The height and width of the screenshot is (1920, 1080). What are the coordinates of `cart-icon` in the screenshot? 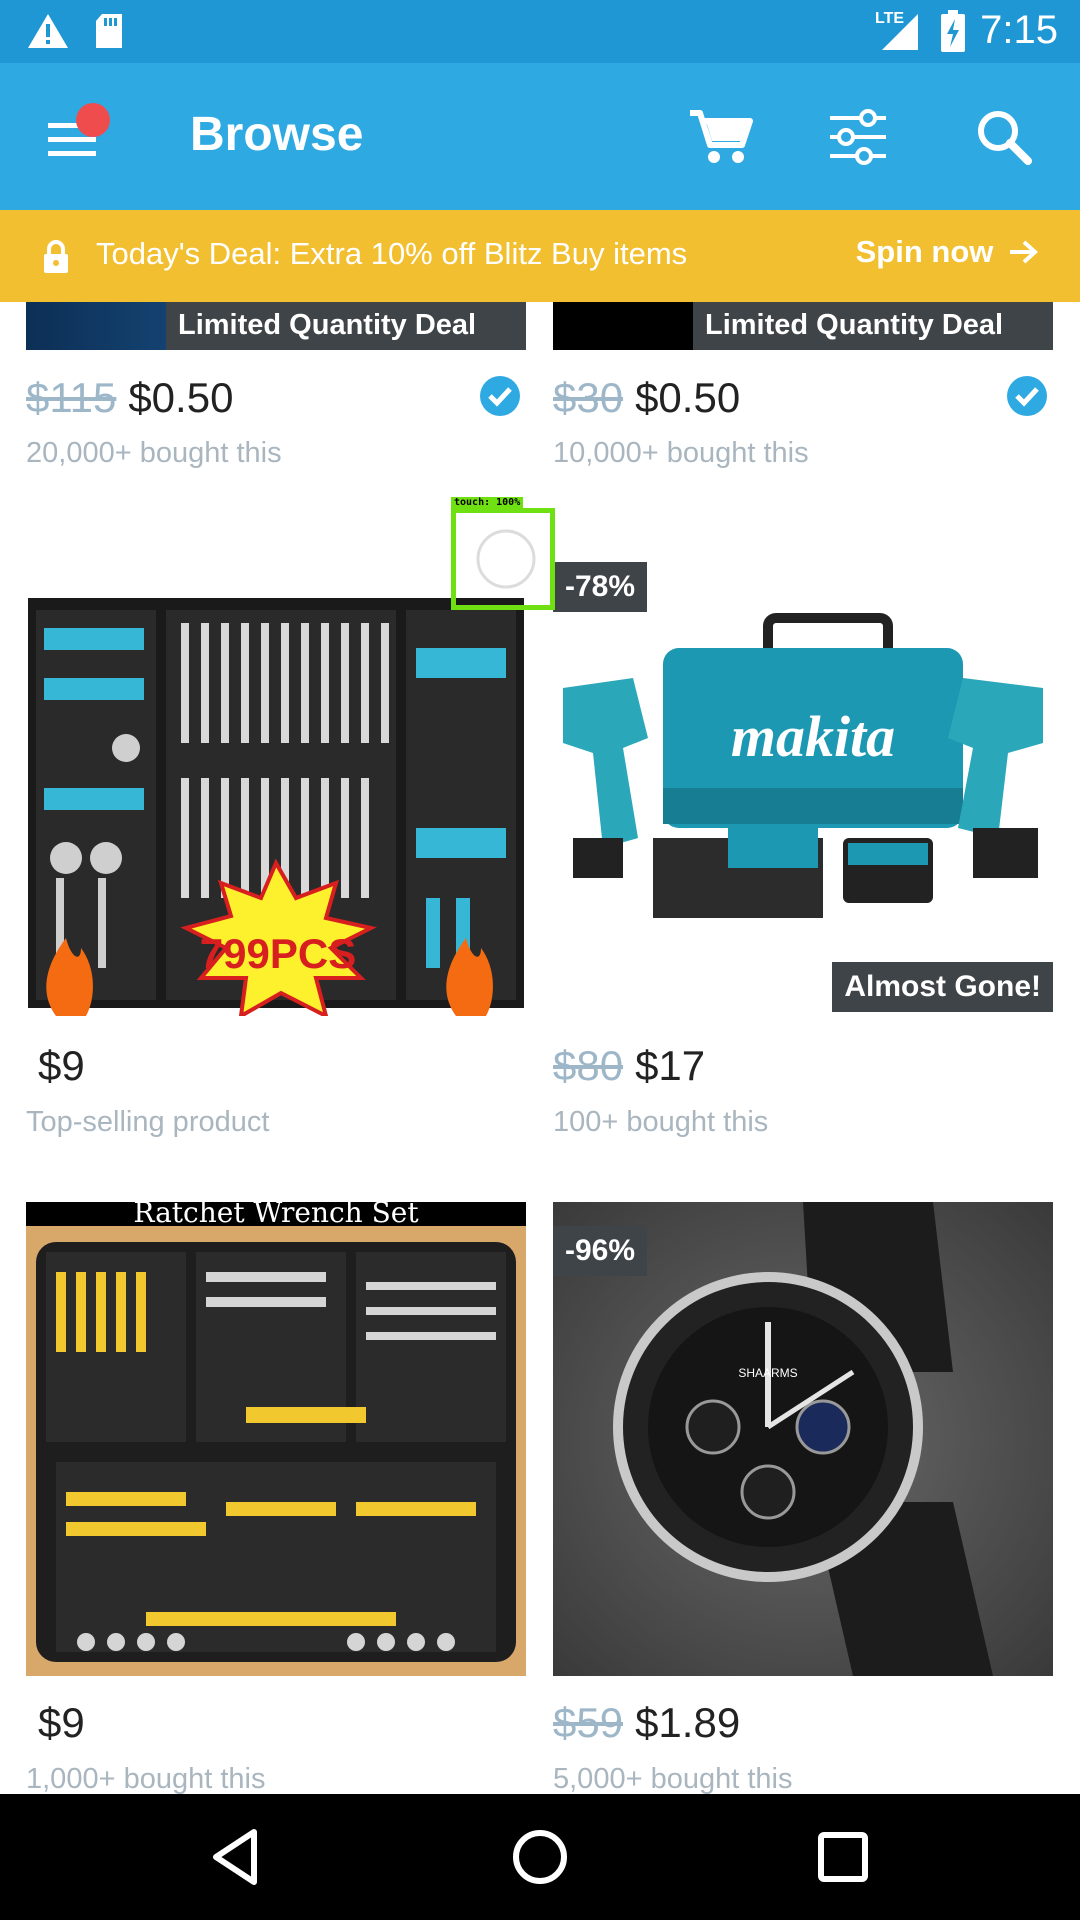 It's located at (720, 137).